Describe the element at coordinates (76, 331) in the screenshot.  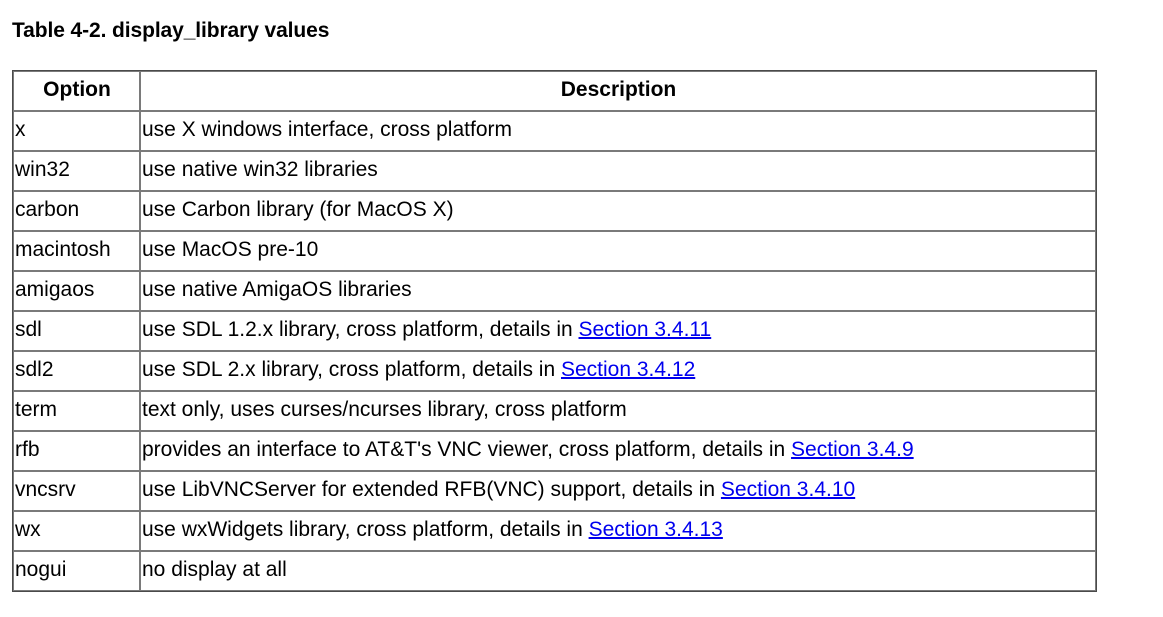
I see `option-cell: sdl` at that location.